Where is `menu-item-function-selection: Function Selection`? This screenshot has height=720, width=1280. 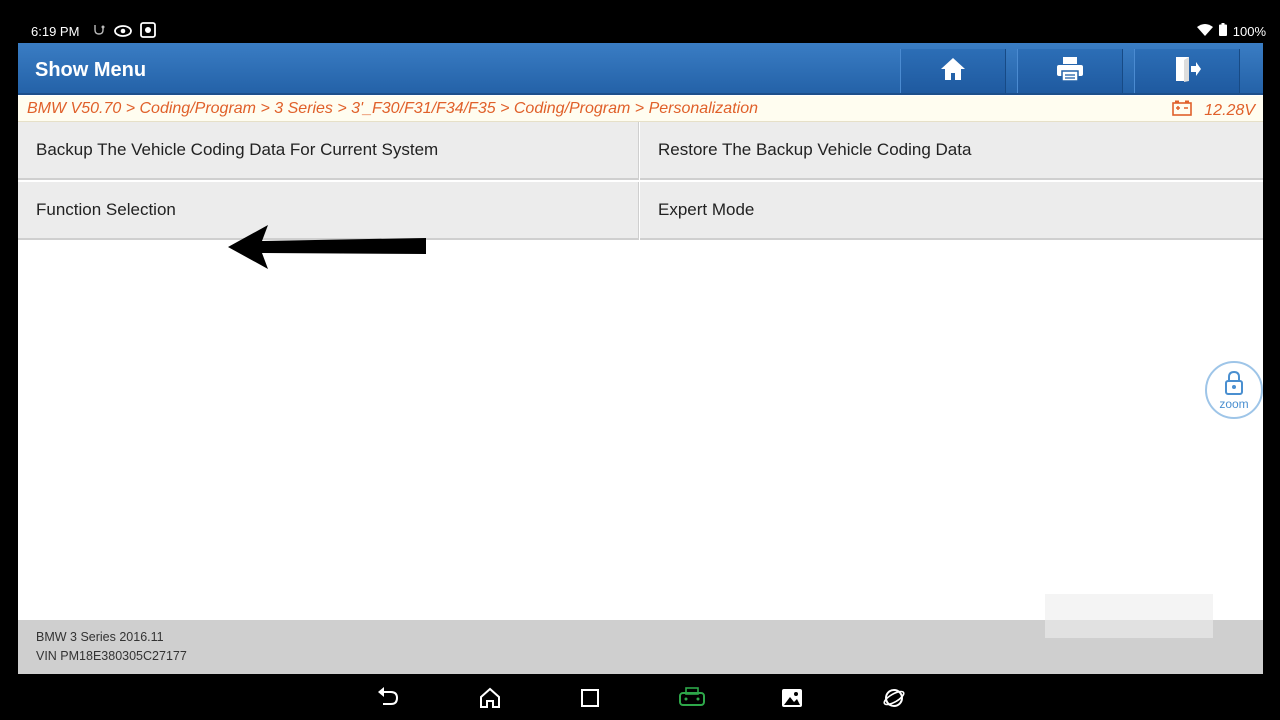 menu-item-function-selection: Function Selection is located at coordinates (328, 211).